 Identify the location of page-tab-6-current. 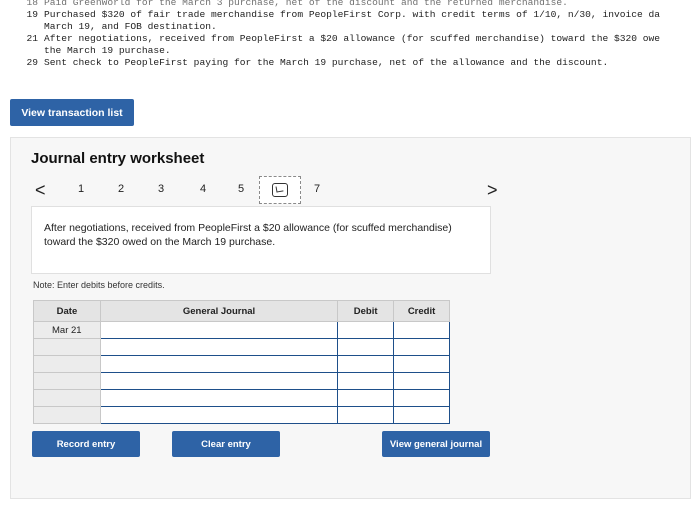
(280, 190).